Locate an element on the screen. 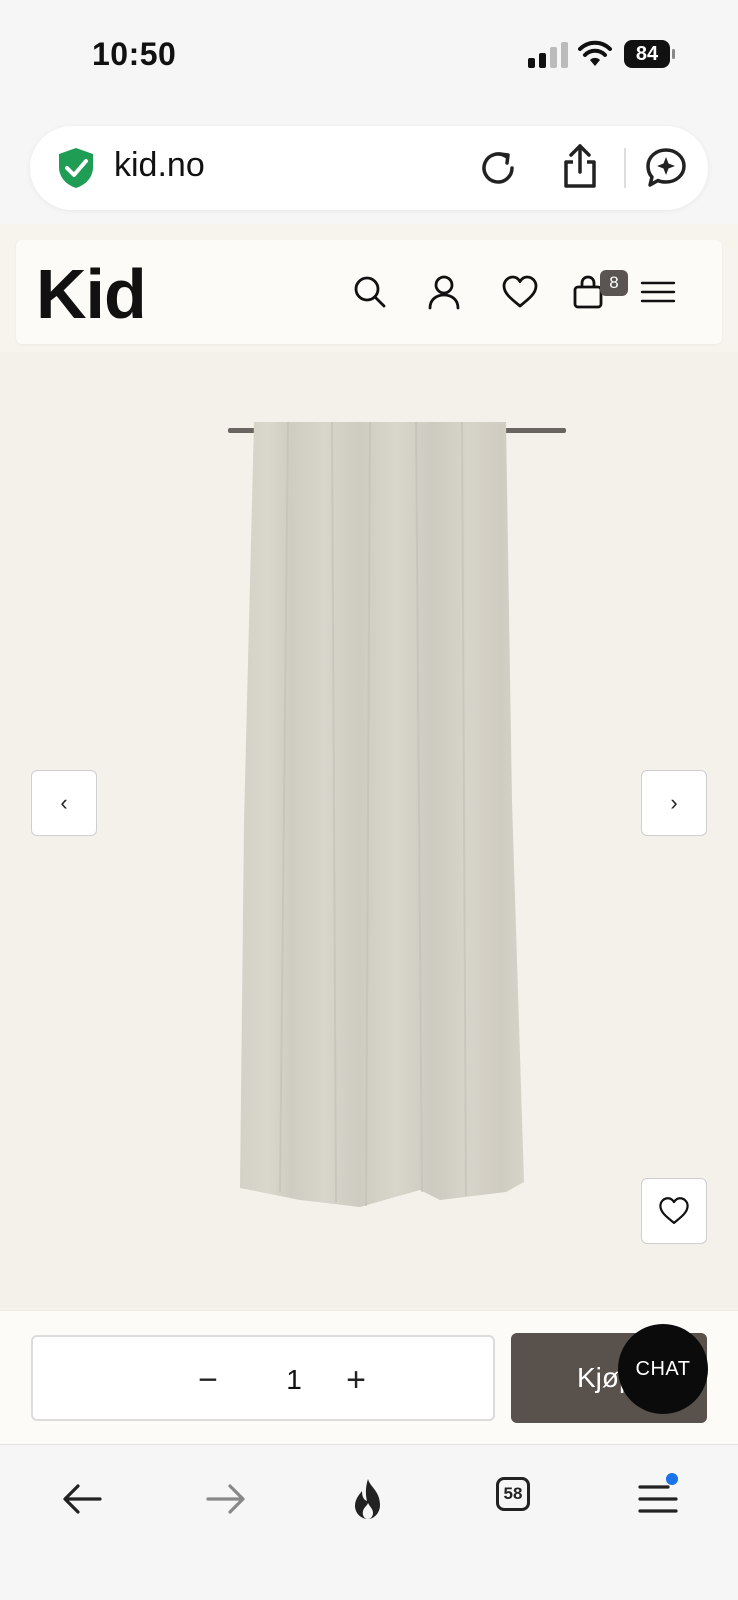 Image resolution: width=738 pixels, height=1600 pixels. chevron-right-icon: › is located at coordinates (674, 802).